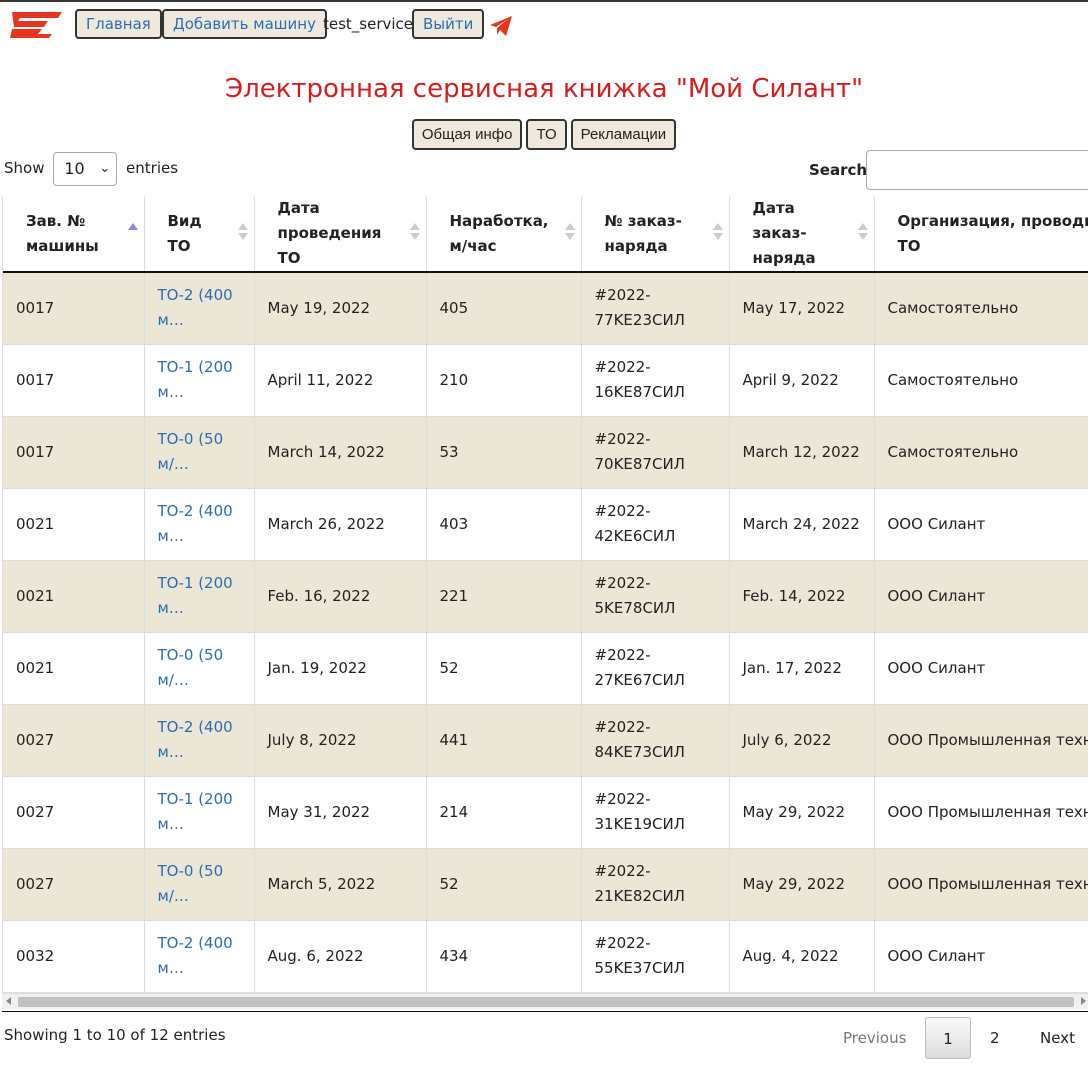 The width and height of the screenshot is (1088, 1073). I want to click on column-header-hours: Наработка, м/час, so click(504, 234).